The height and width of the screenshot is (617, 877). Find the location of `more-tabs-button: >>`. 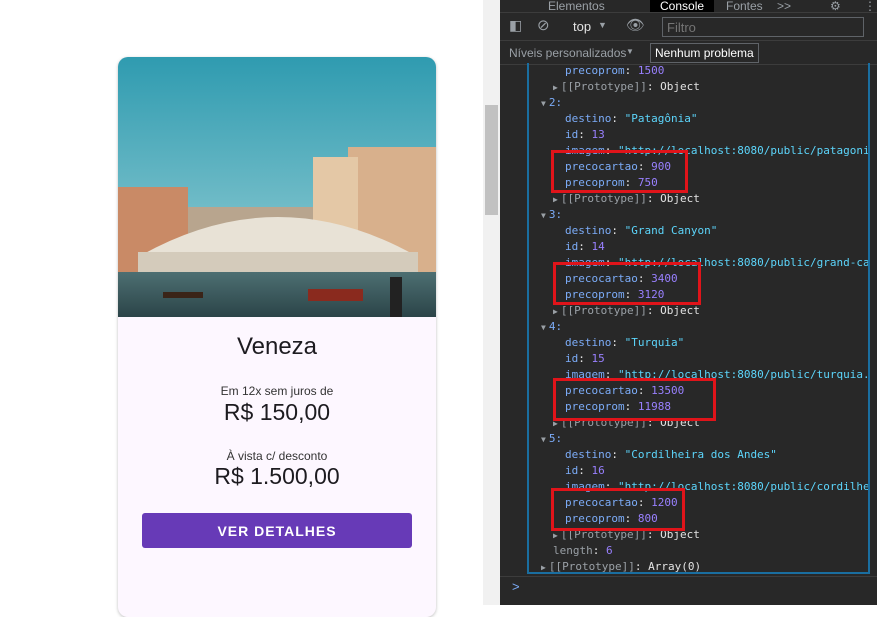

more-tabs-button: >> is located at coordinates (784, 6).